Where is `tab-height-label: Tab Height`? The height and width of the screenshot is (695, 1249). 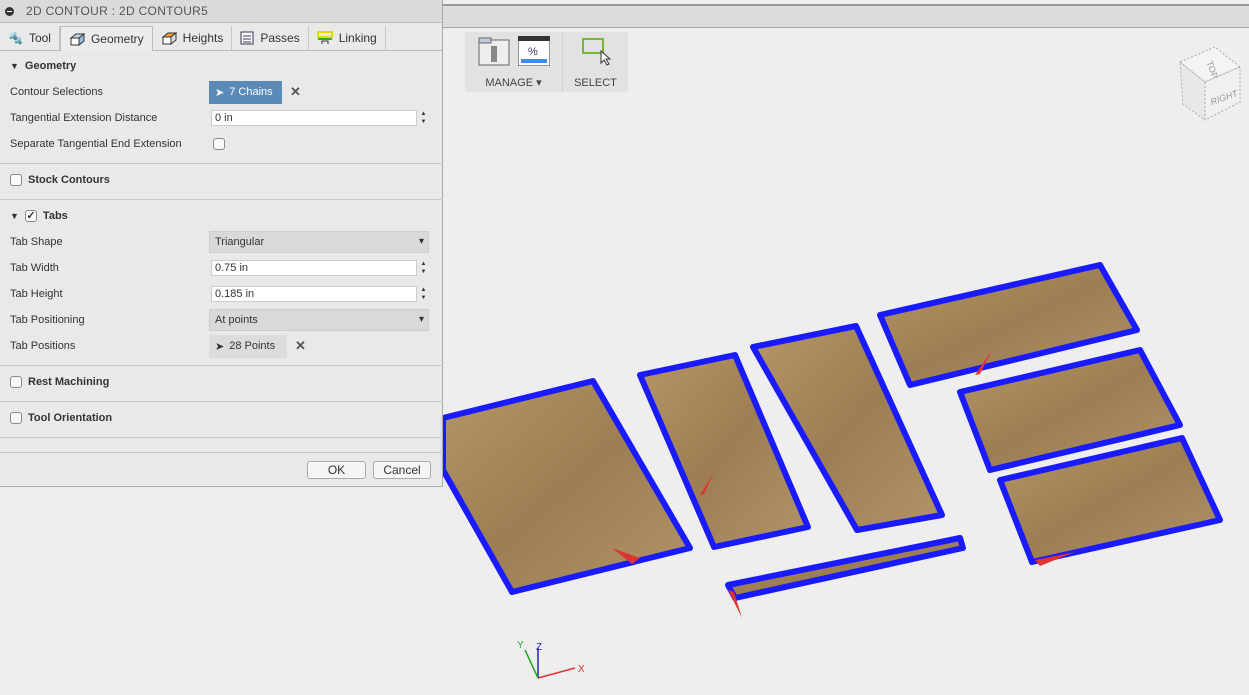 tab-height-label: Tab Height is located at coordinates (36, 294).